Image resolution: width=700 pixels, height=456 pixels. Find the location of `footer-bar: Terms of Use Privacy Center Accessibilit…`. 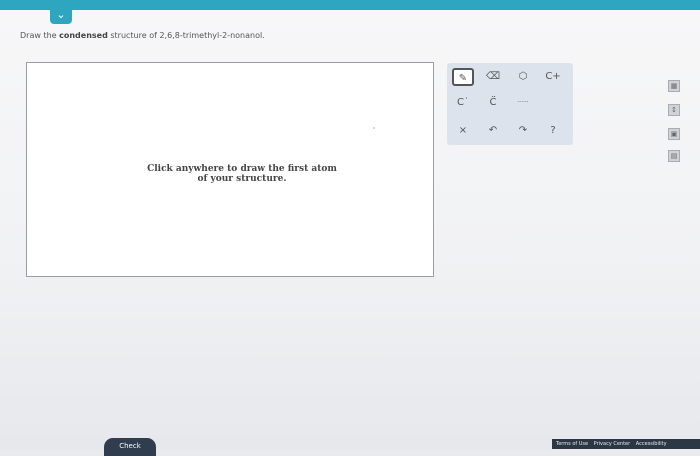

footer-bar: Terms of Use Privacy Center Accessibilit… is located at coordinates (626, 444).